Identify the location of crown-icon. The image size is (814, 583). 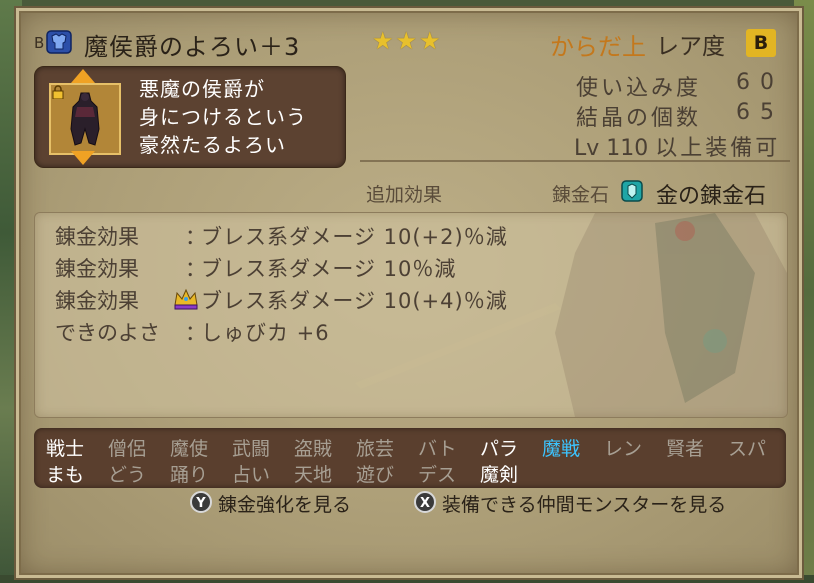
(186, 299).